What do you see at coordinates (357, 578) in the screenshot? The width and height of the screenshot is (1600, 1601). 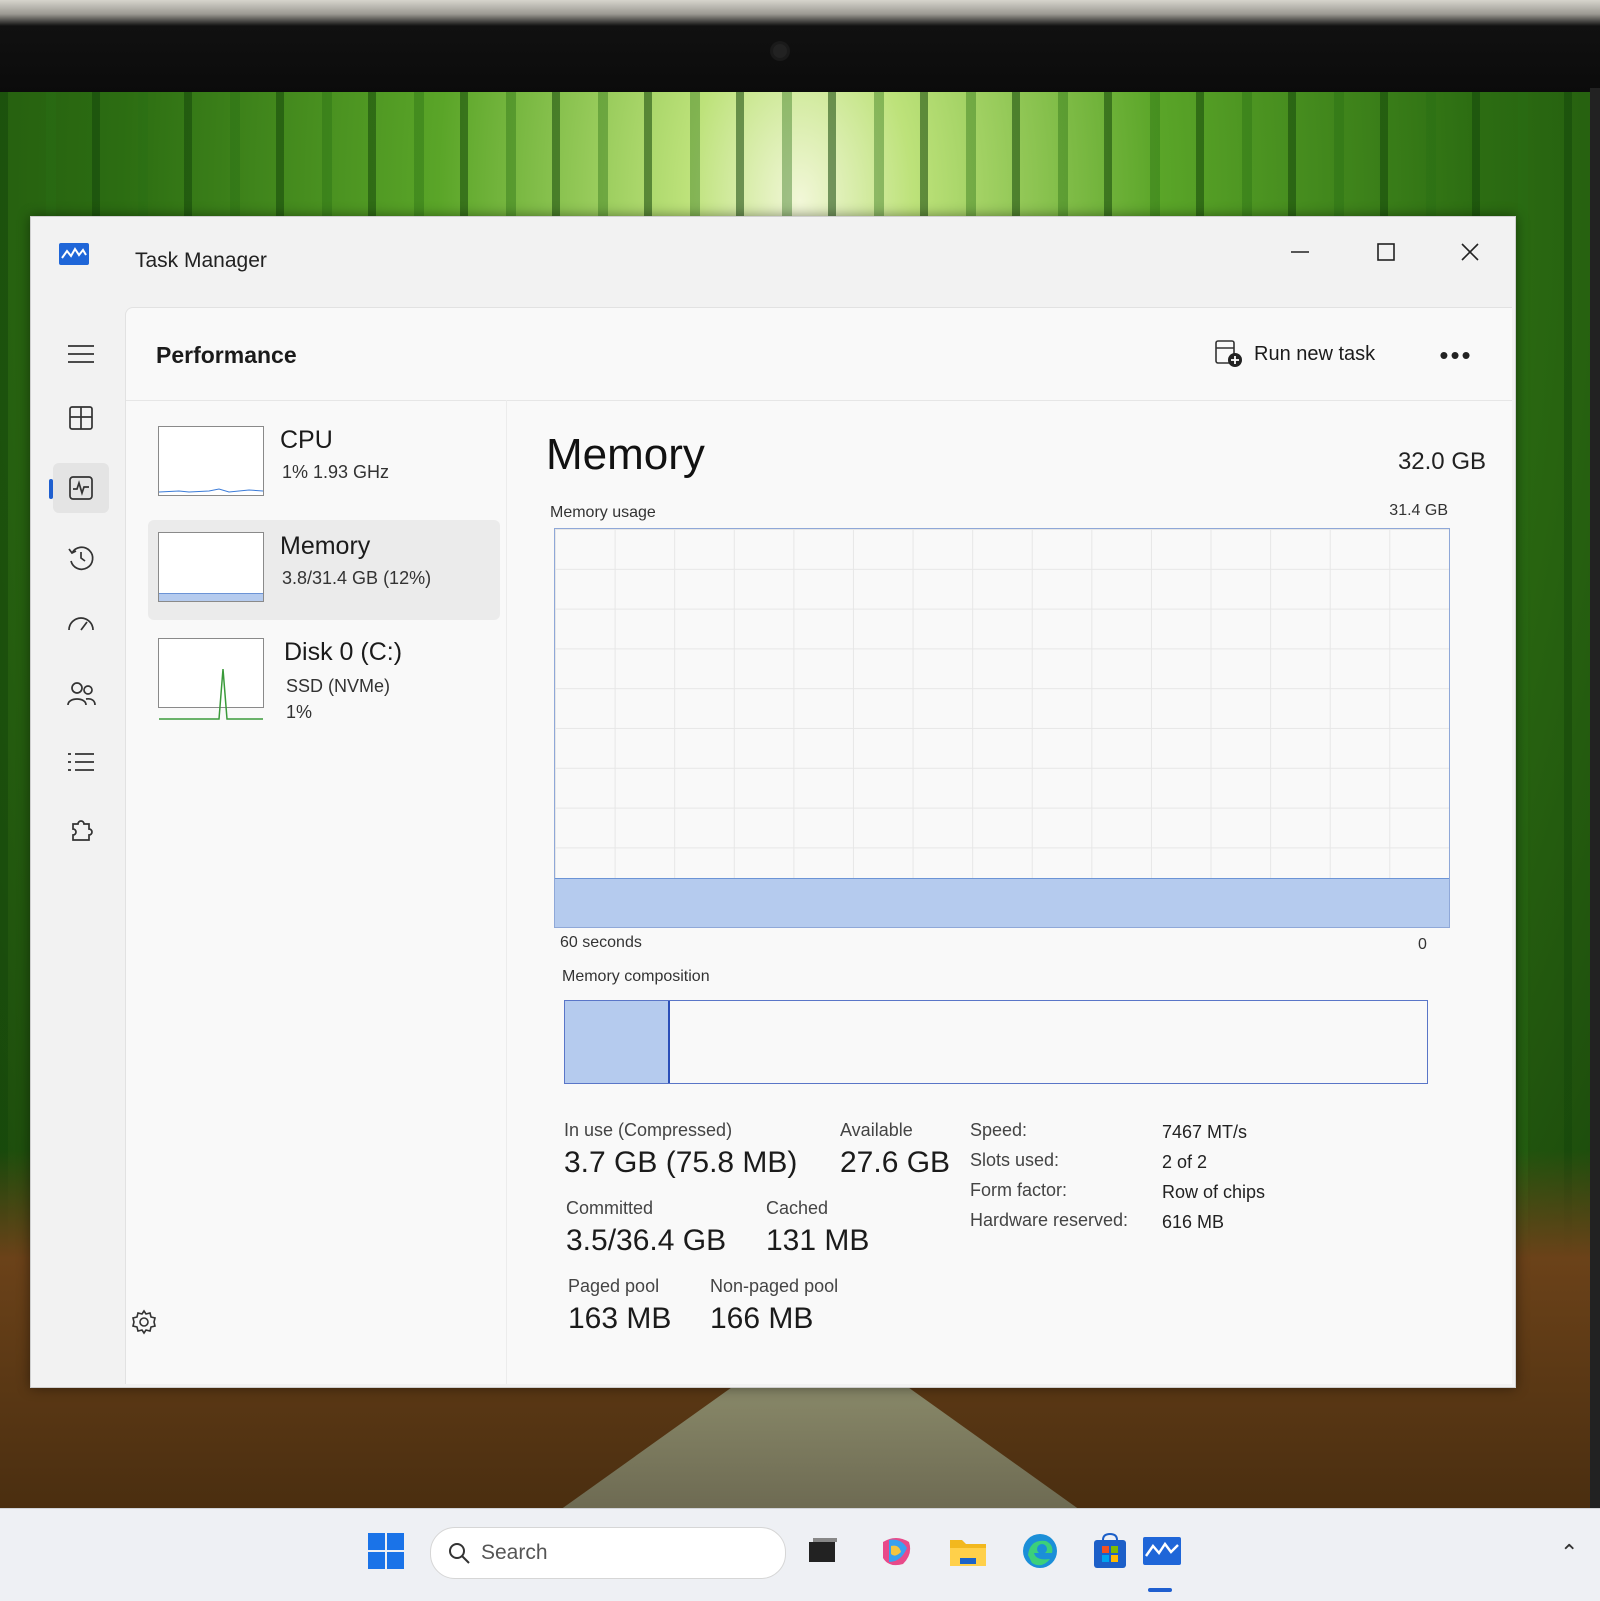 I see `device-detail: 3.8/31.4 GB (12%)` at bounding box center [357, 578].